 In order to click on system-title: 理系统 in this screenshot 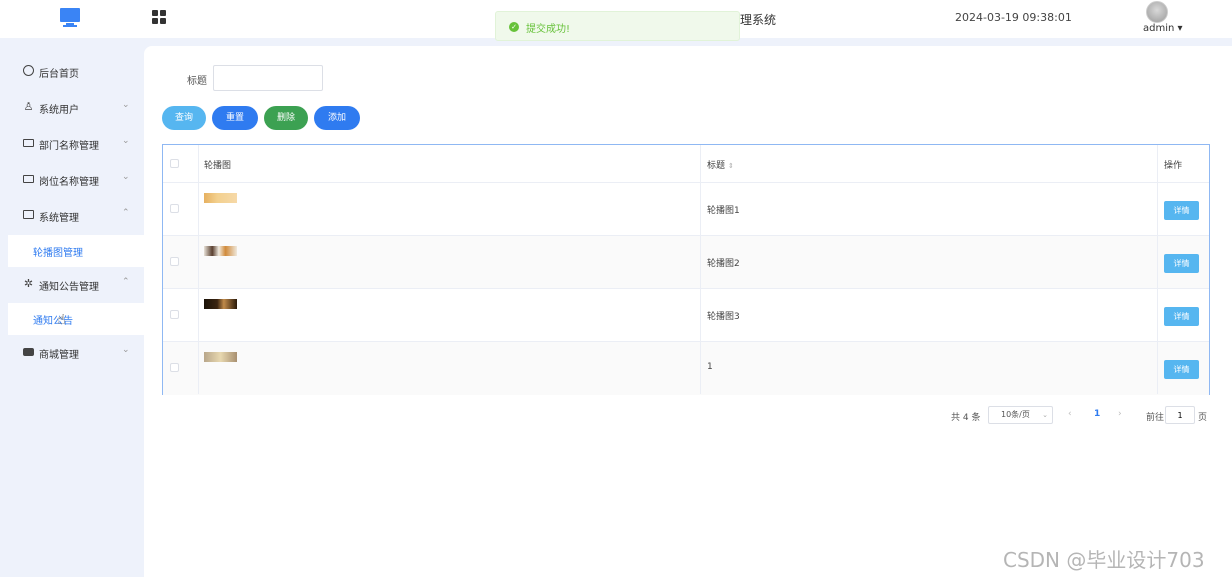, I will do `click(758, 20)`.